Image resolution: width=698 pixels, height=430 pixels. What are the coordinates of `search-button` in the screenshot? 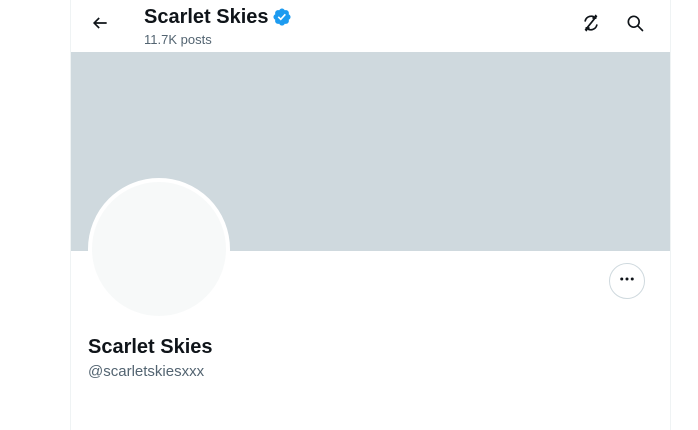 It's located at (635, 25).